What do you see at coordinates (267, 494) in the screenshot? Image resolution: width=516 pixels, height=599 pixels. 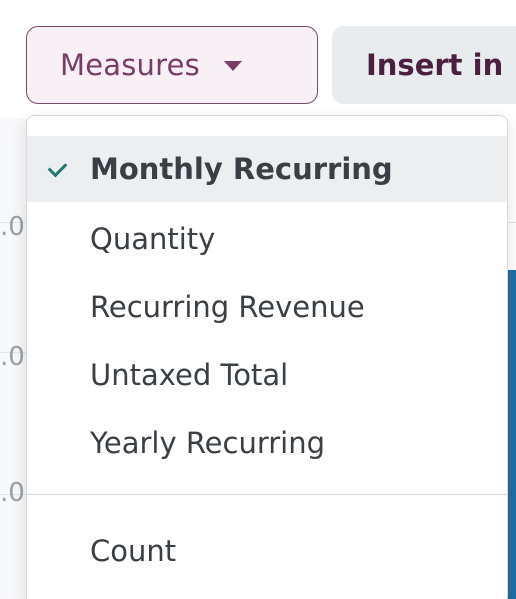 I see `menu-divider` at bounding box center [267, 494].